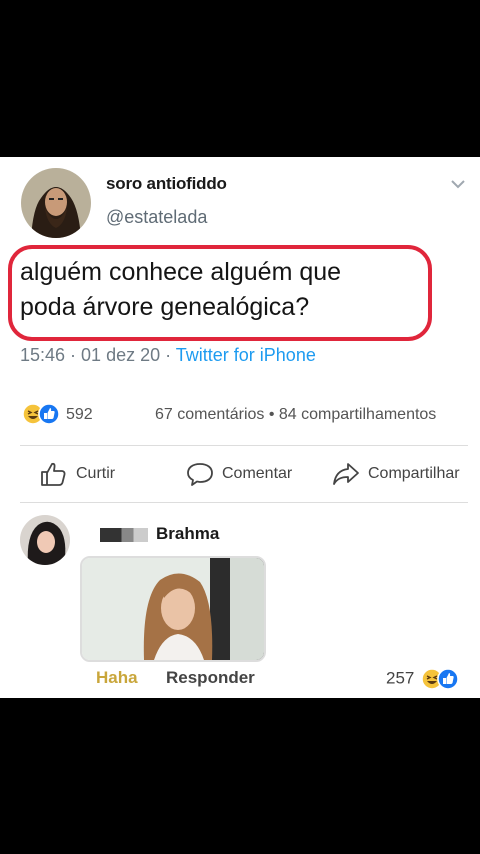 This screenshot has width=480, height=854. What do you see at coordinates (187, 534) in the screenshot?
I see `commenter-name: Brahma` at bounding box center [187, 534].